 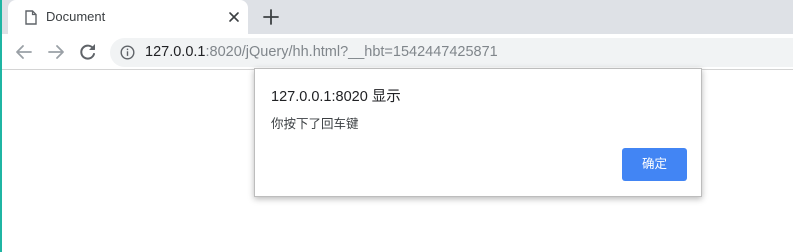 I want to click on document-icon, so click(x=31, y=17).